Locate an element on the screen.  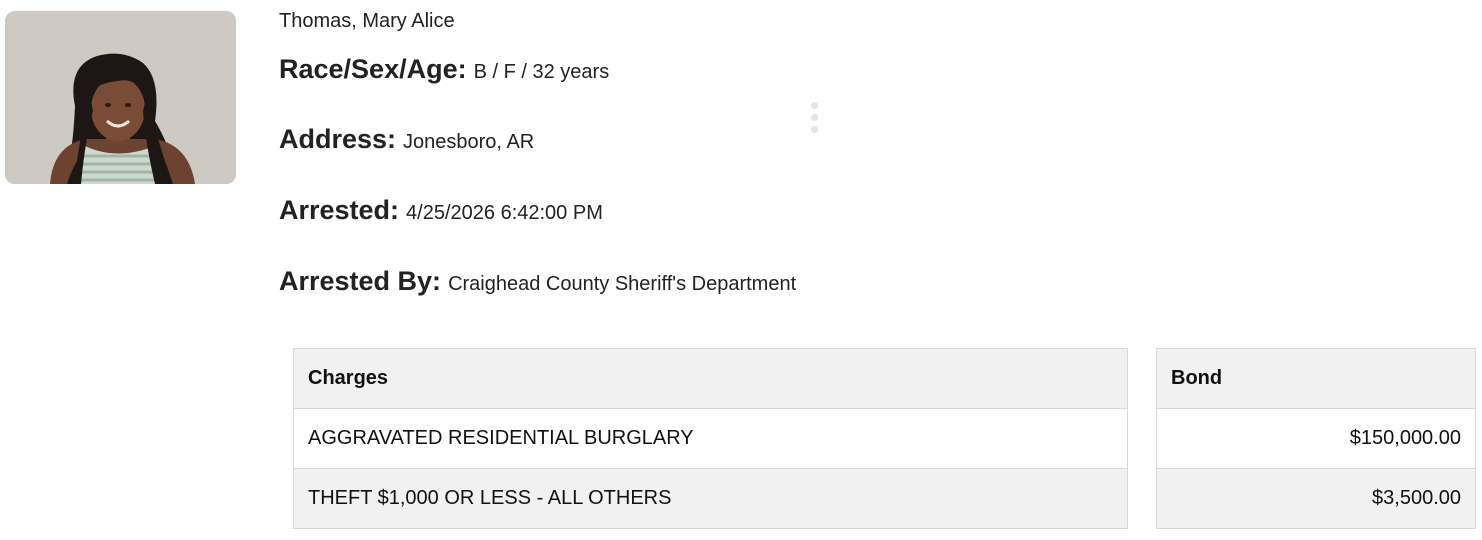
bond-cell: $150,000.00 is located at coordinates (1316, 438).